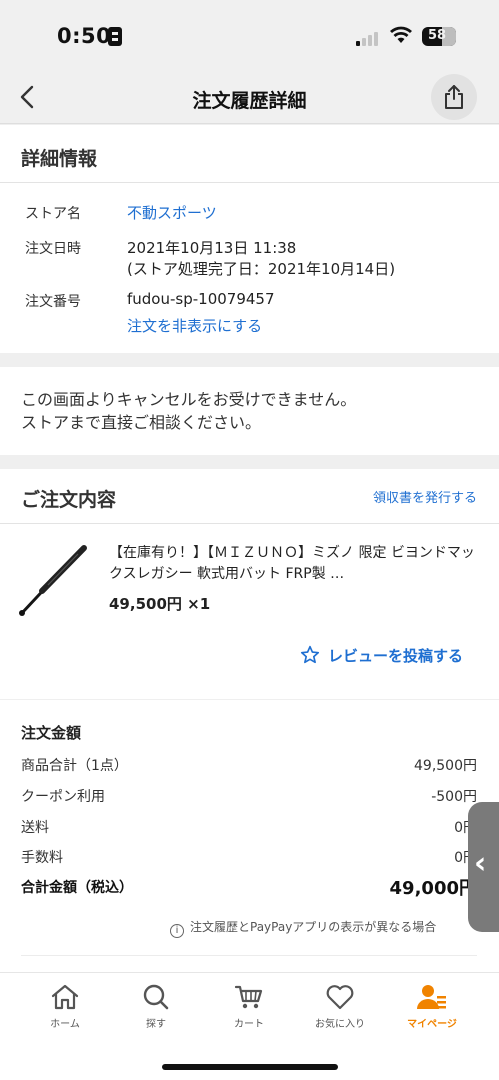 This screenshot has width=499, height=1080. I want to click on share-icon, so click(454, 97).